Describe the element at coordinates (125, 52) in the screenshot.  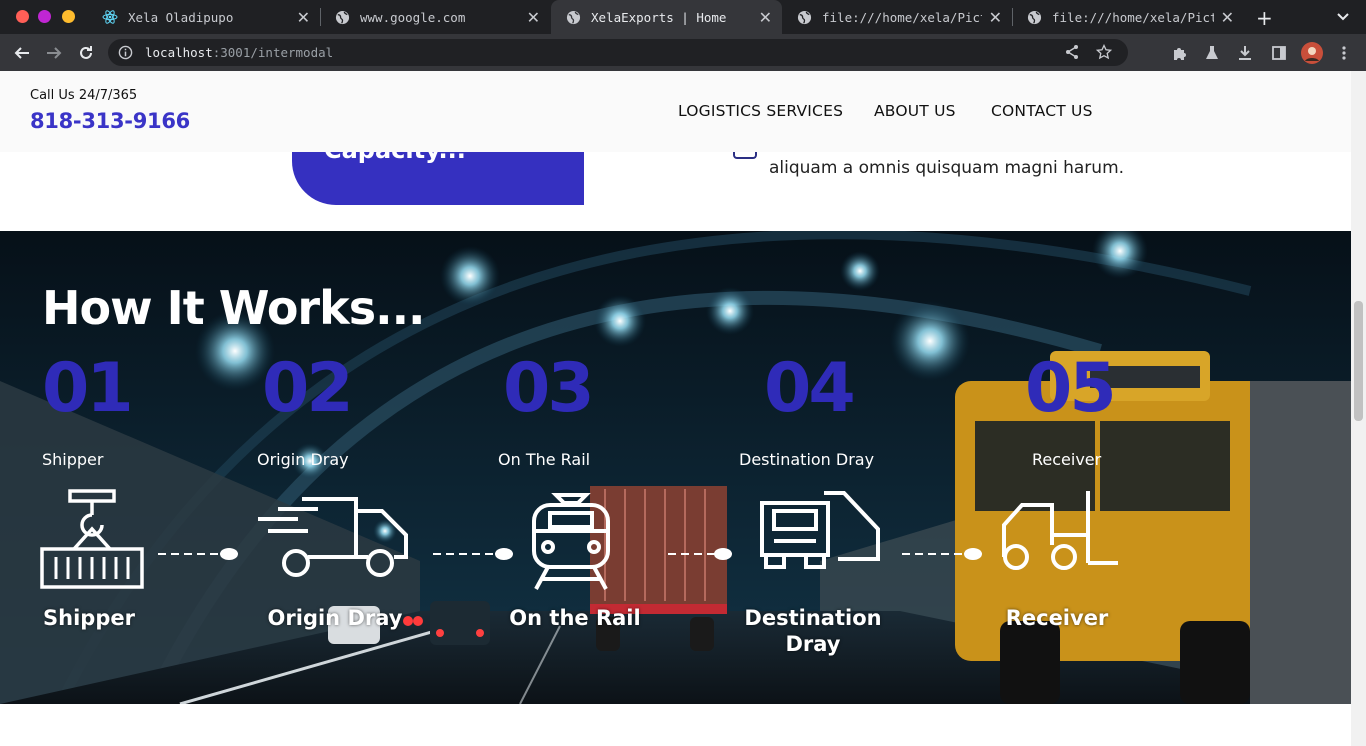
I see `info-icon` at that location.